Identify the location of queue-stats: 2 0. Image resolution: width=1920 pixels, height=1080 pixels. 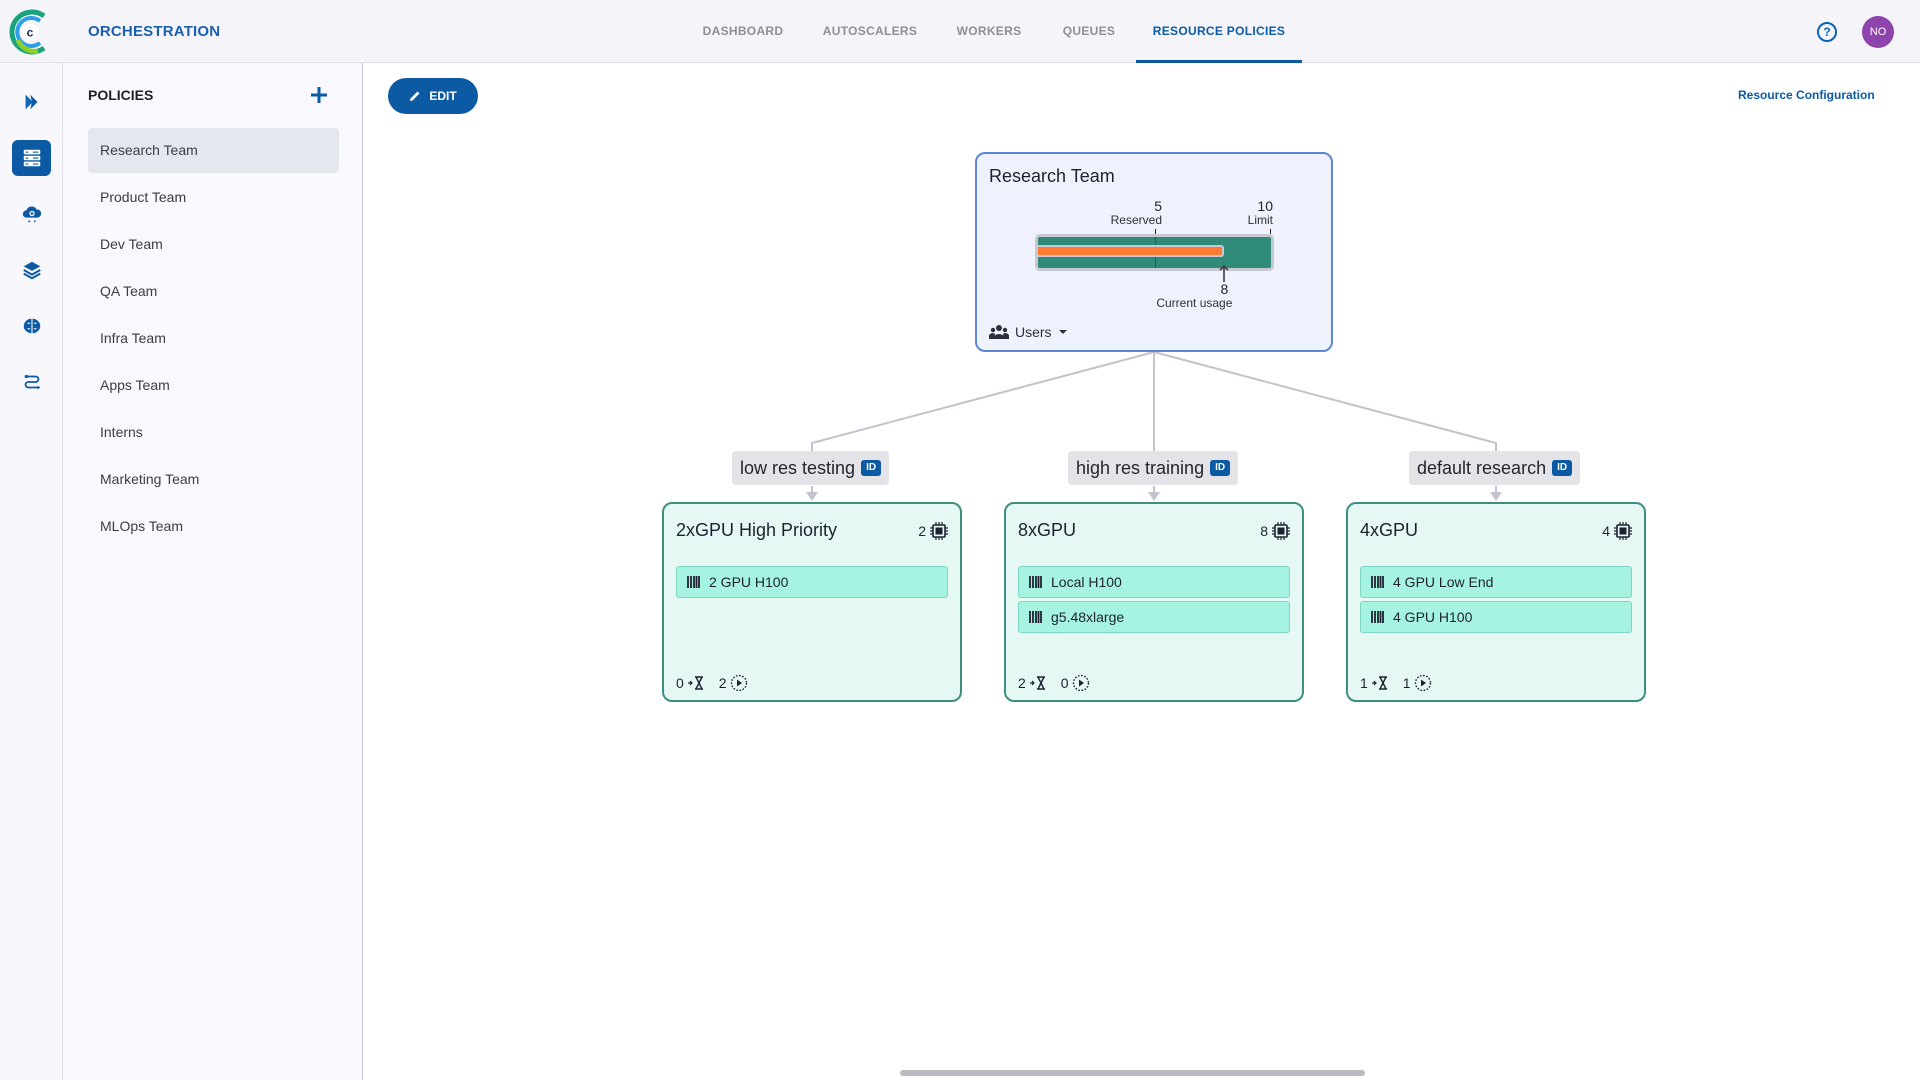
(1054, 683).